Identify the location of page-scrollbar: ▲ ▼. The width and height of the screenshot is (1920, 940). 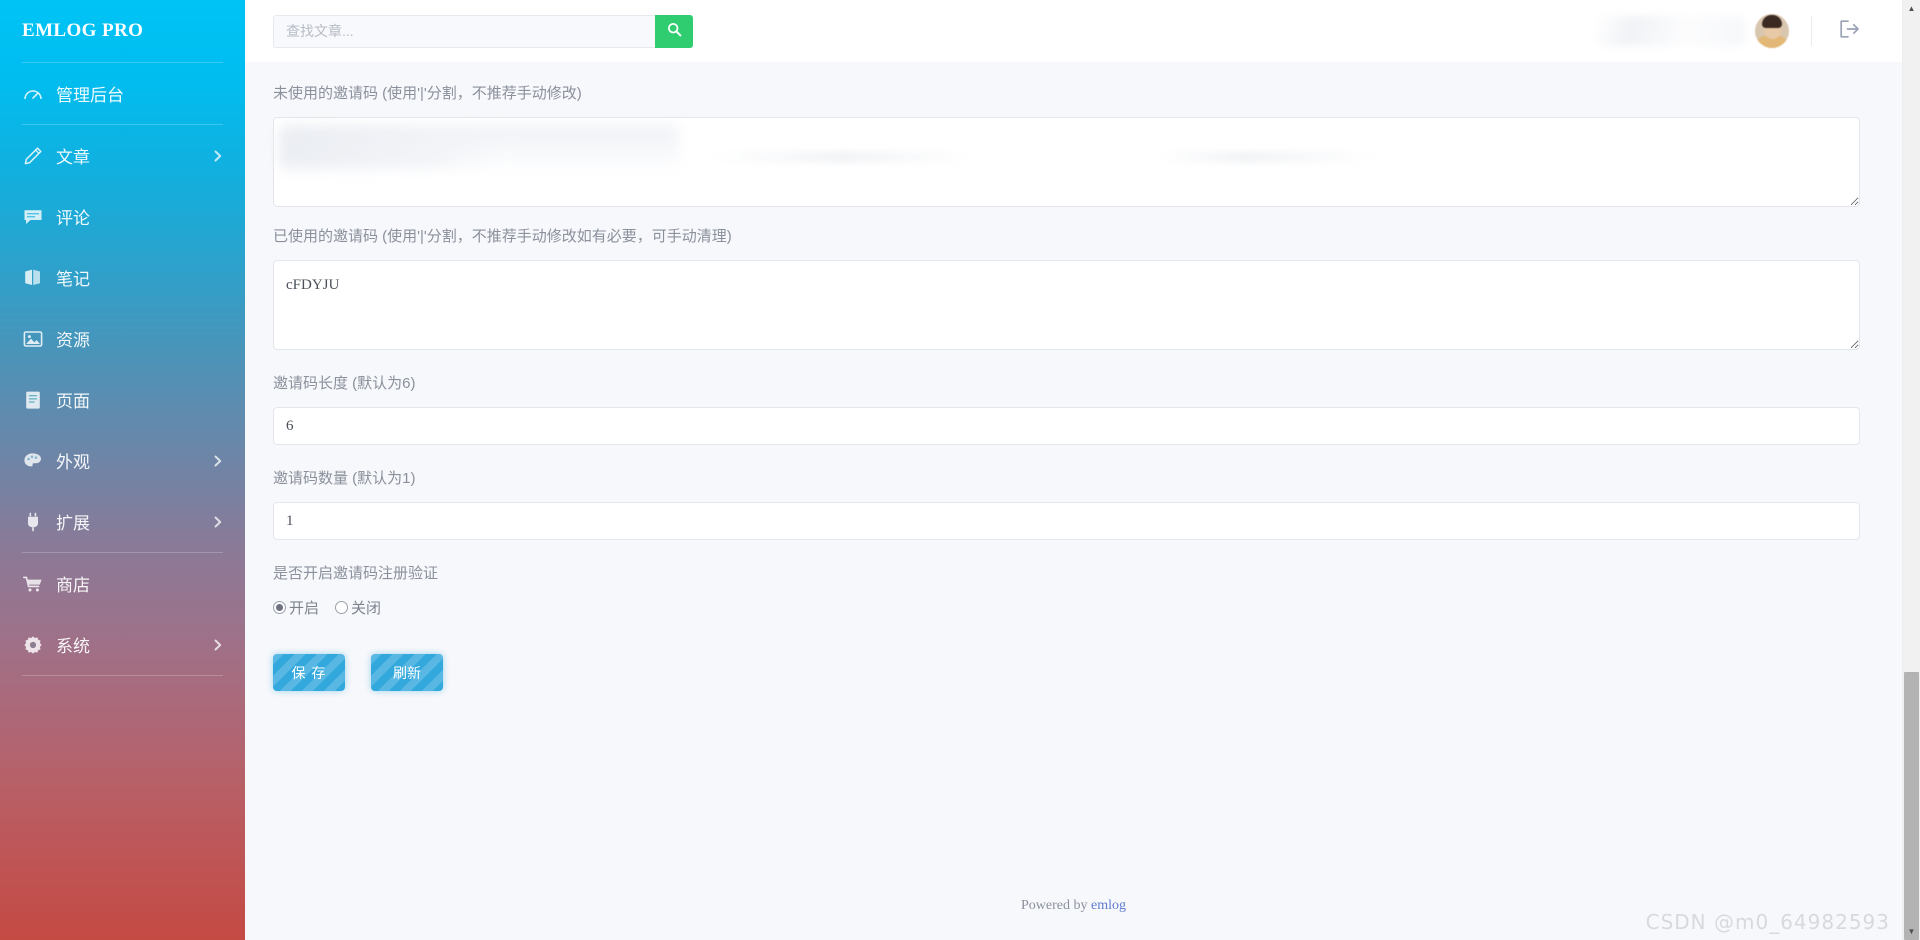
(1911, 470).